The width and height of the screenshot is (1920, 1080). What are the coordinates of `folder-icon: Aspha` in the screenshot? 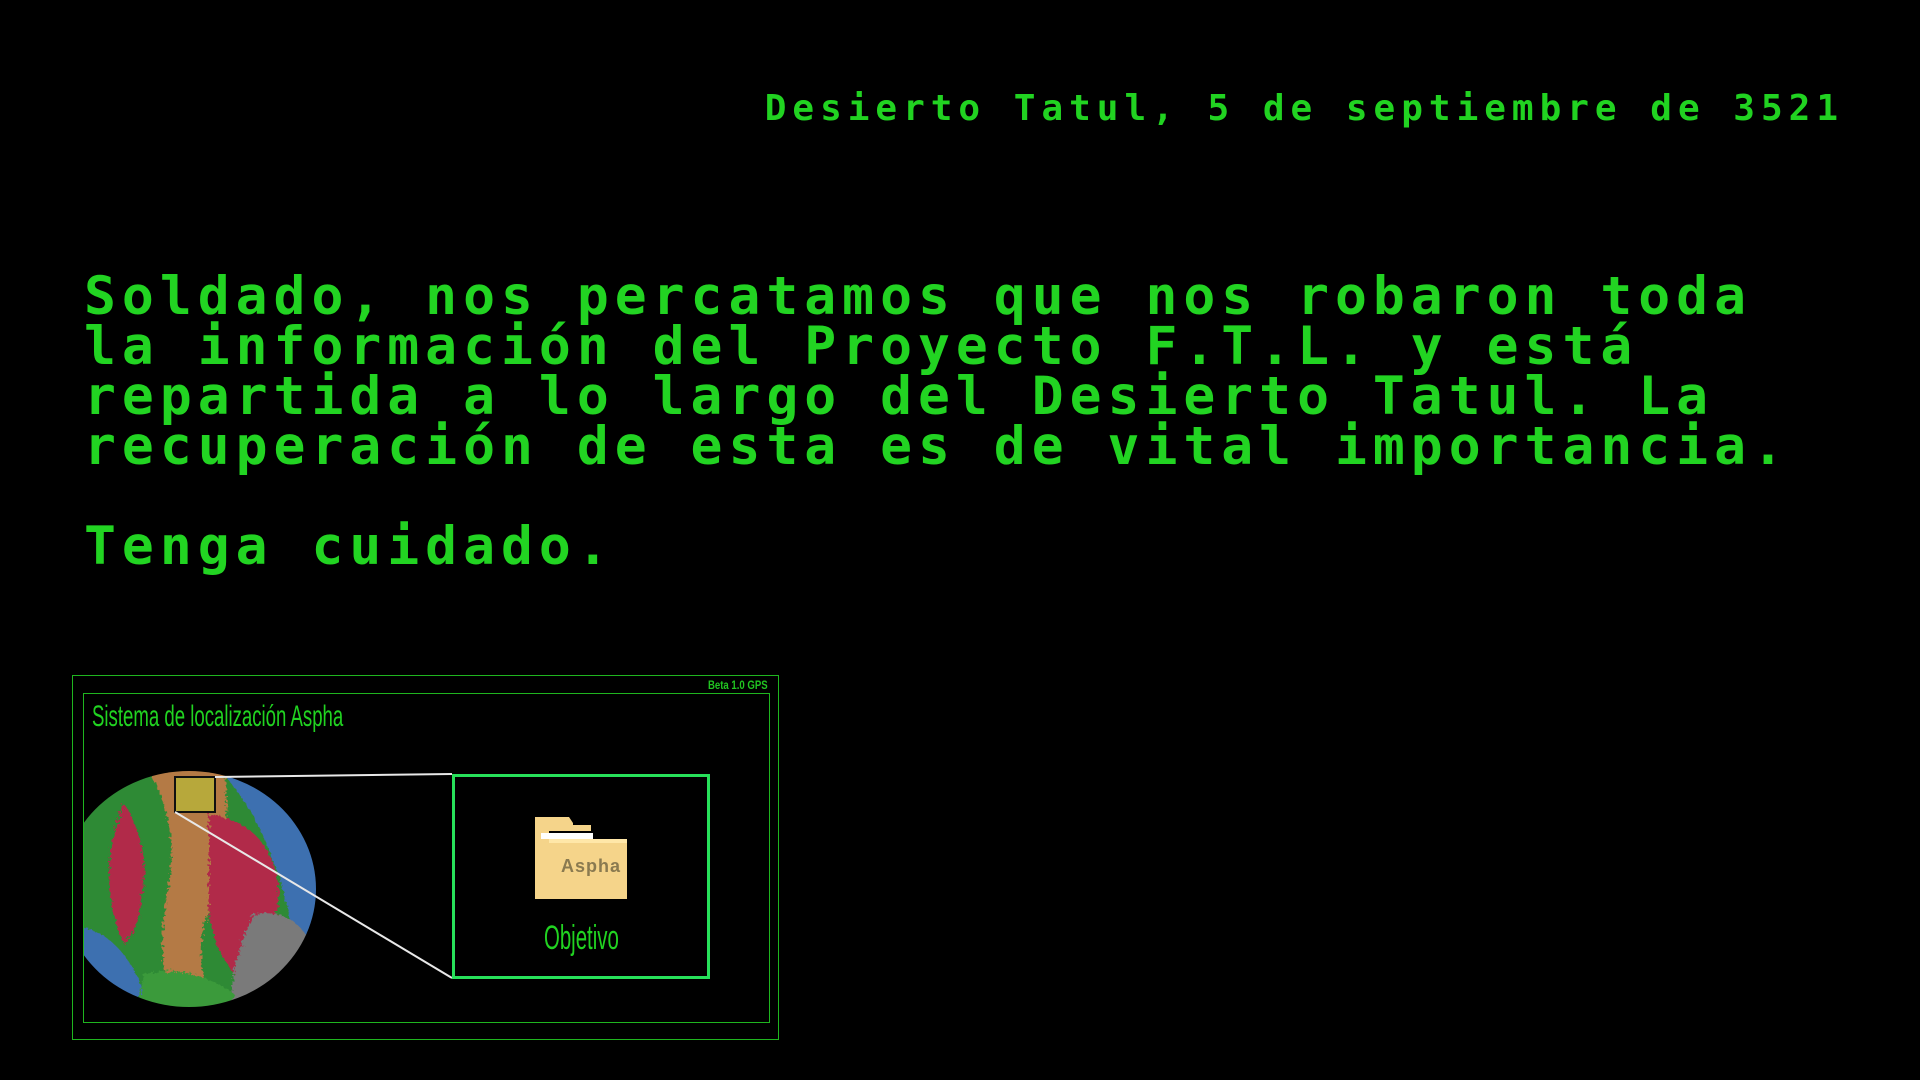 It's located at (581, 858).